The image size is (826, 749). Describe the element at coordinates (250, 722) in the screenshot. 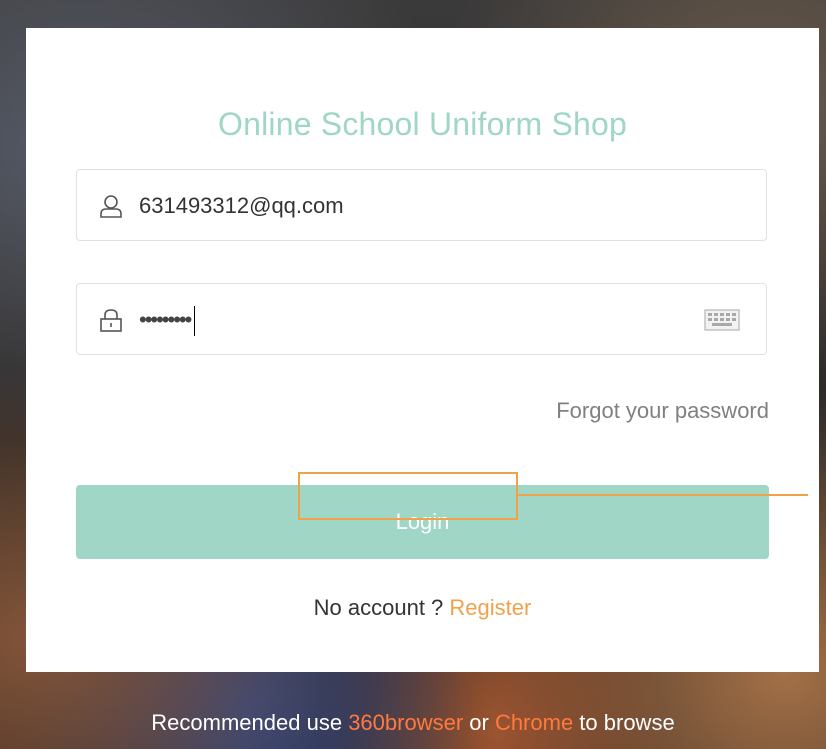

I see `footer-prefix: Recommended use` at that location.